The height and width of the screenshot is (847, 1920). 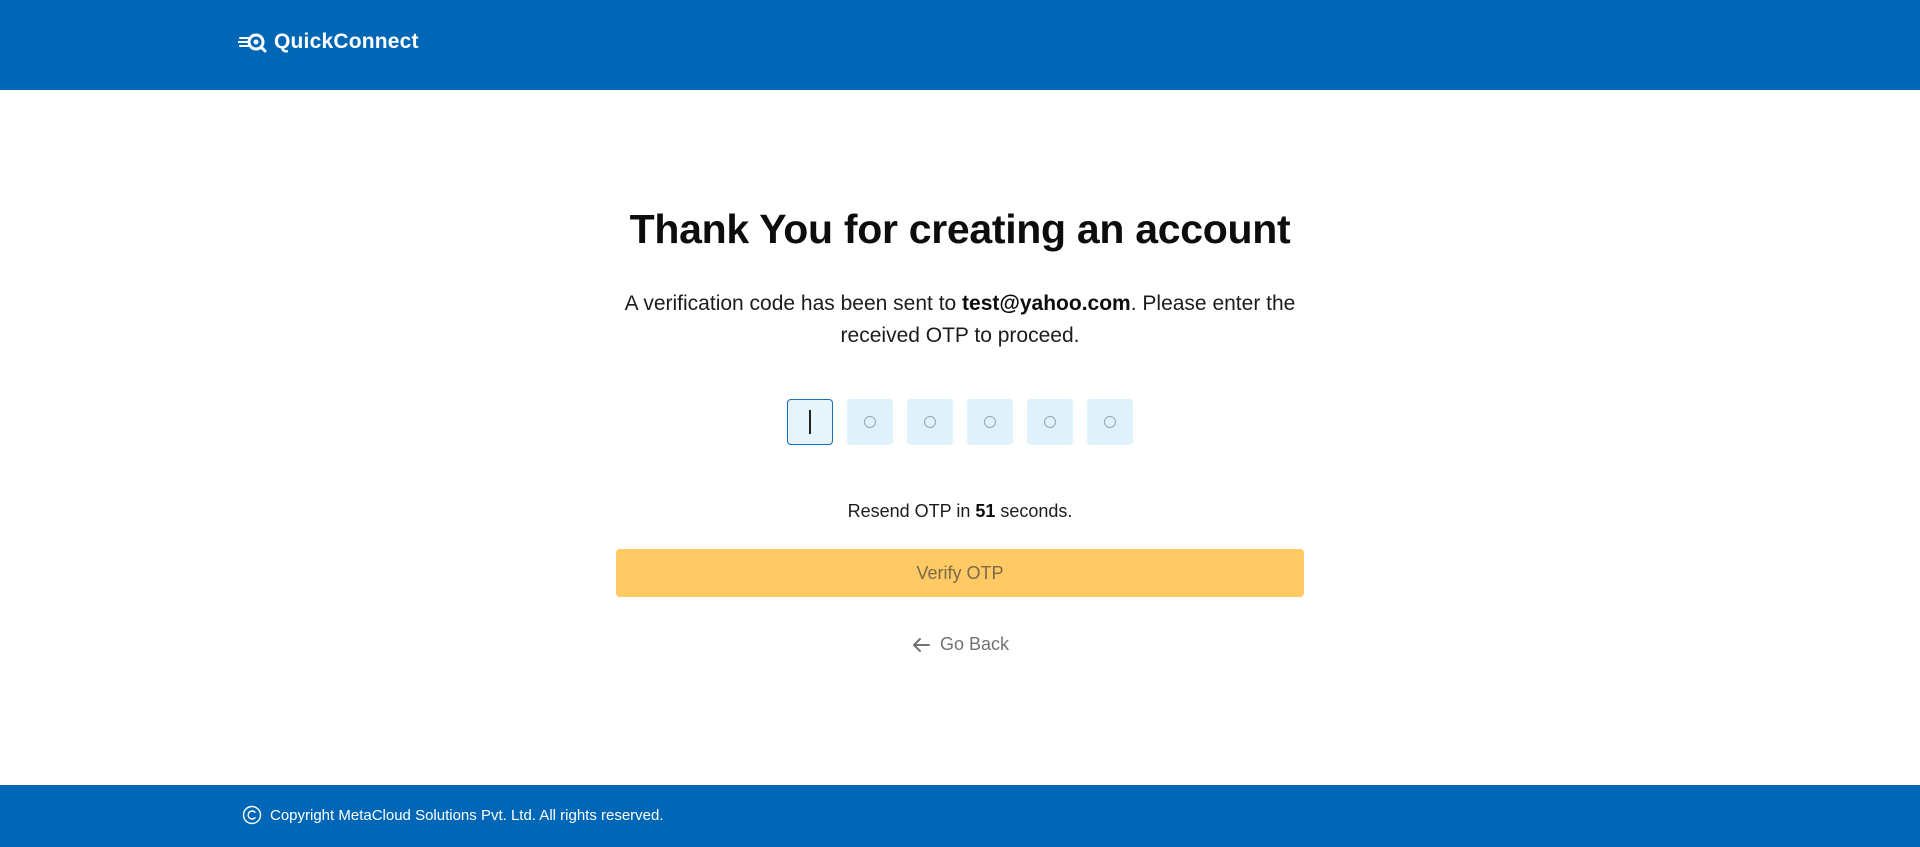 I want to click on resend-timer: Resend OTP in 51 seconds., so click(x=960, y=511).